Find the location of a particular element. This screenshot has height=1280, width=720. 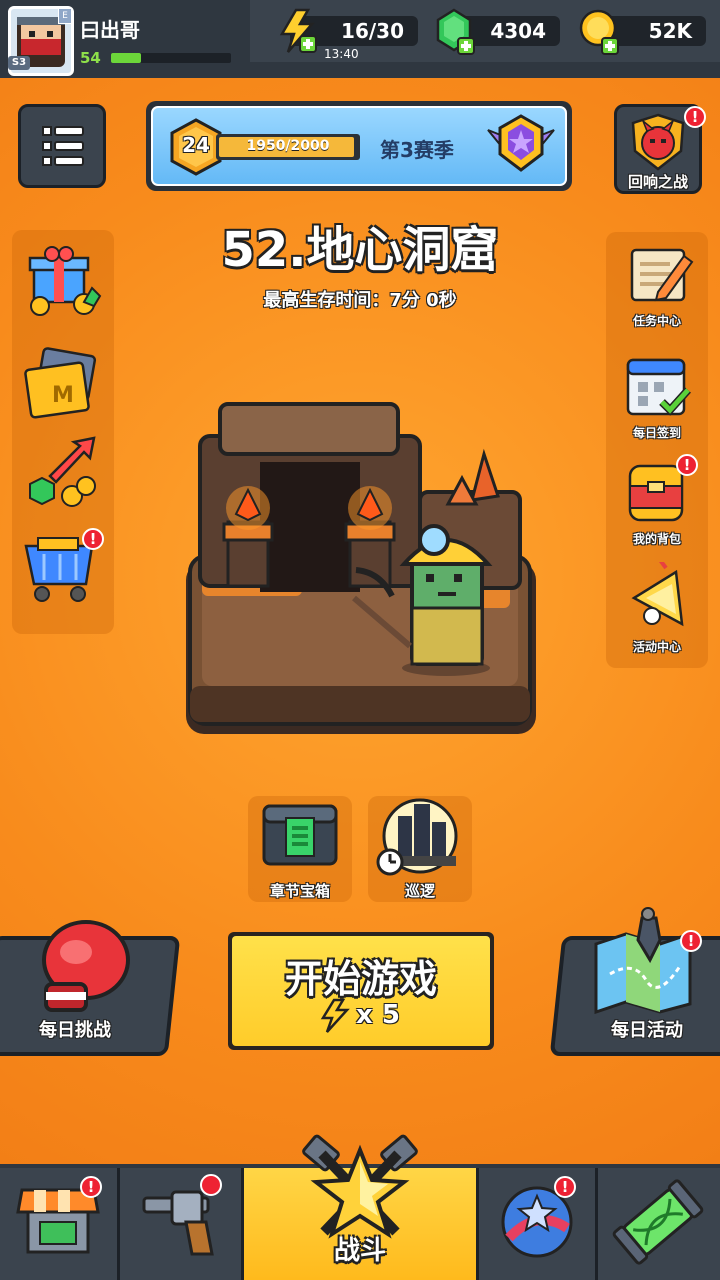

season-progress-text: 1950/2000 is located at coordinates (288, 146).